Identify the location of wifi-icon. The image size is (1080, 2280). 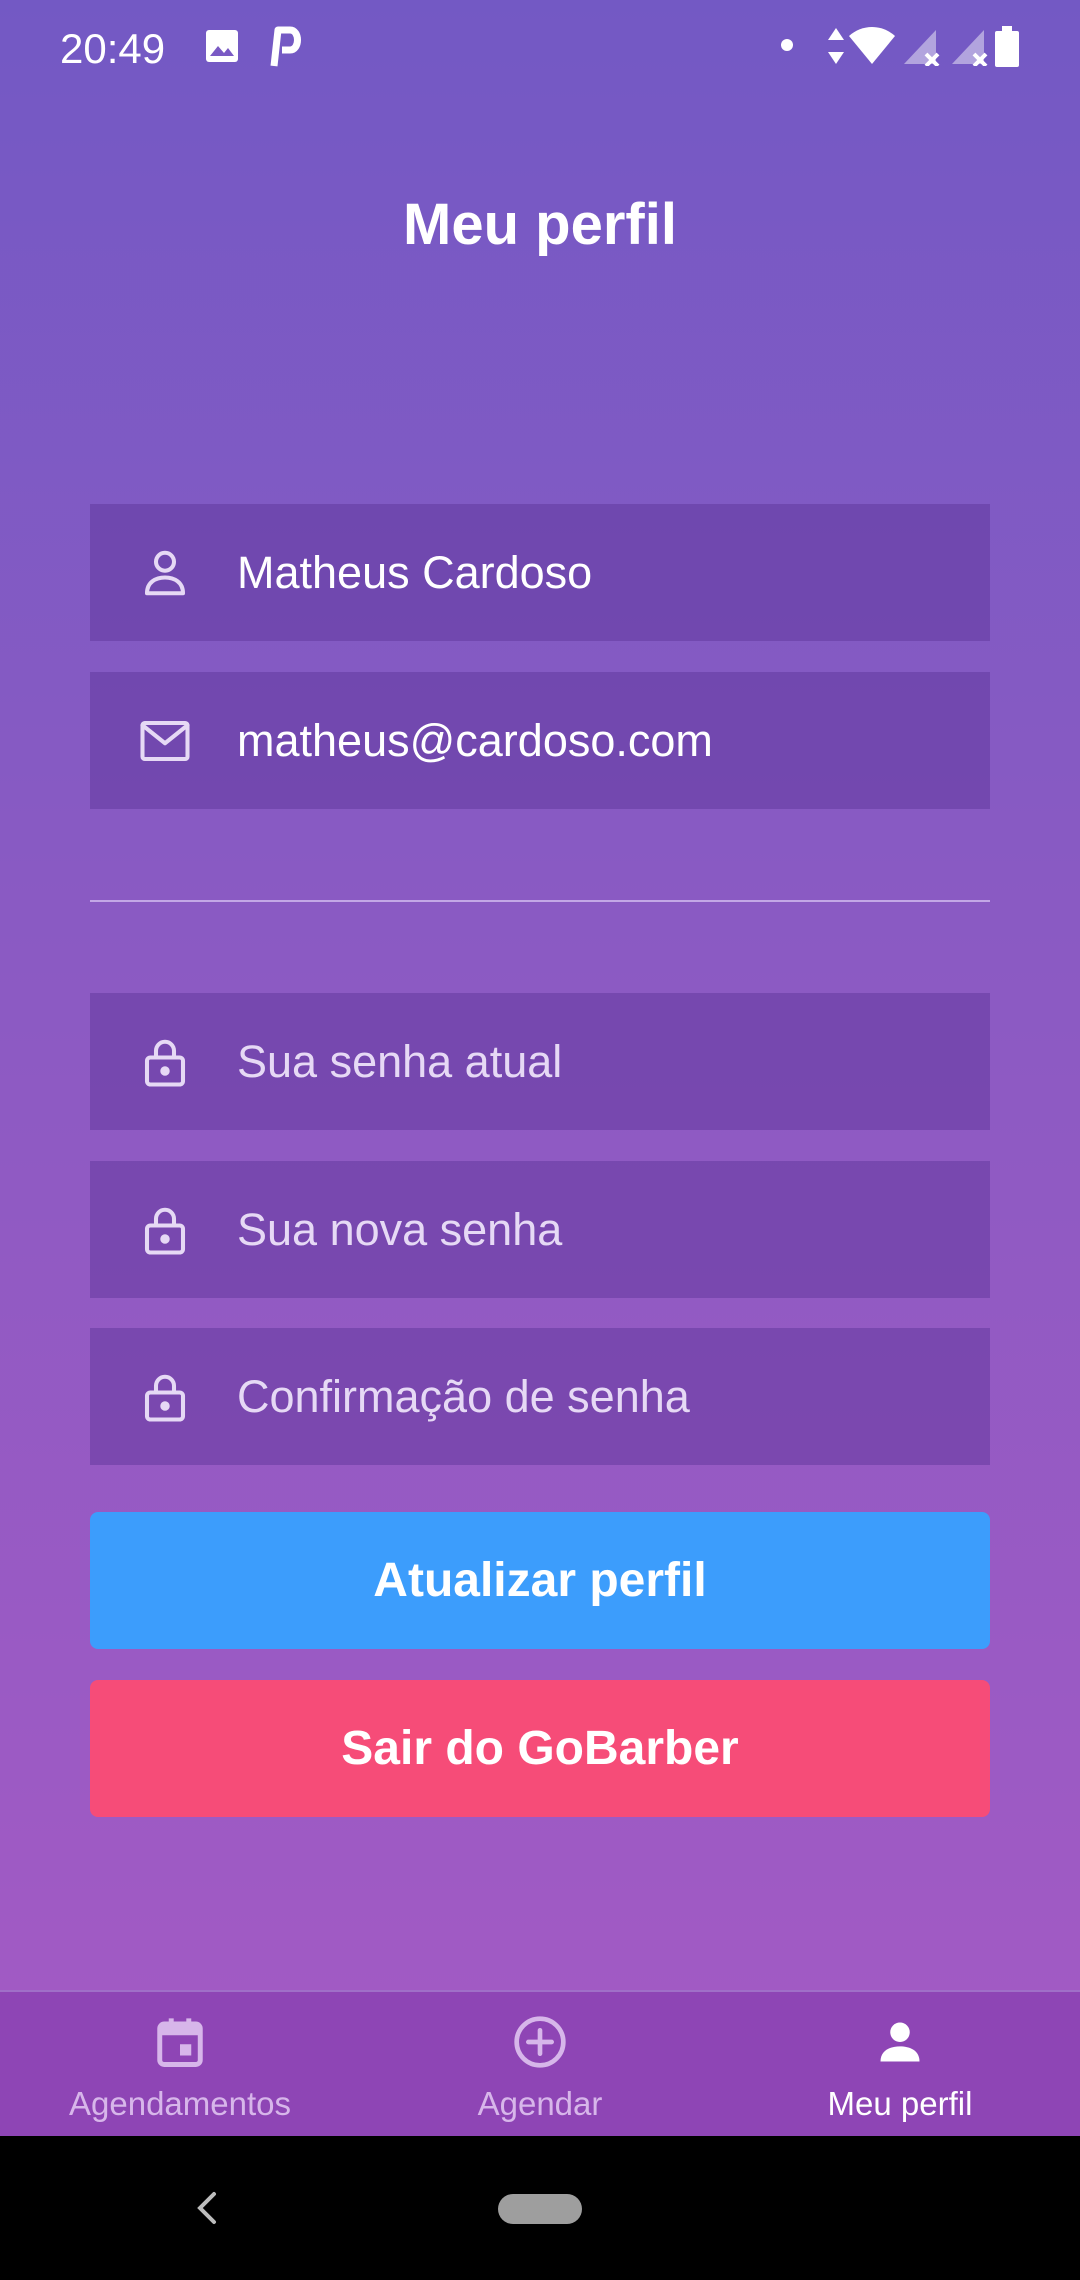
(872, 48).